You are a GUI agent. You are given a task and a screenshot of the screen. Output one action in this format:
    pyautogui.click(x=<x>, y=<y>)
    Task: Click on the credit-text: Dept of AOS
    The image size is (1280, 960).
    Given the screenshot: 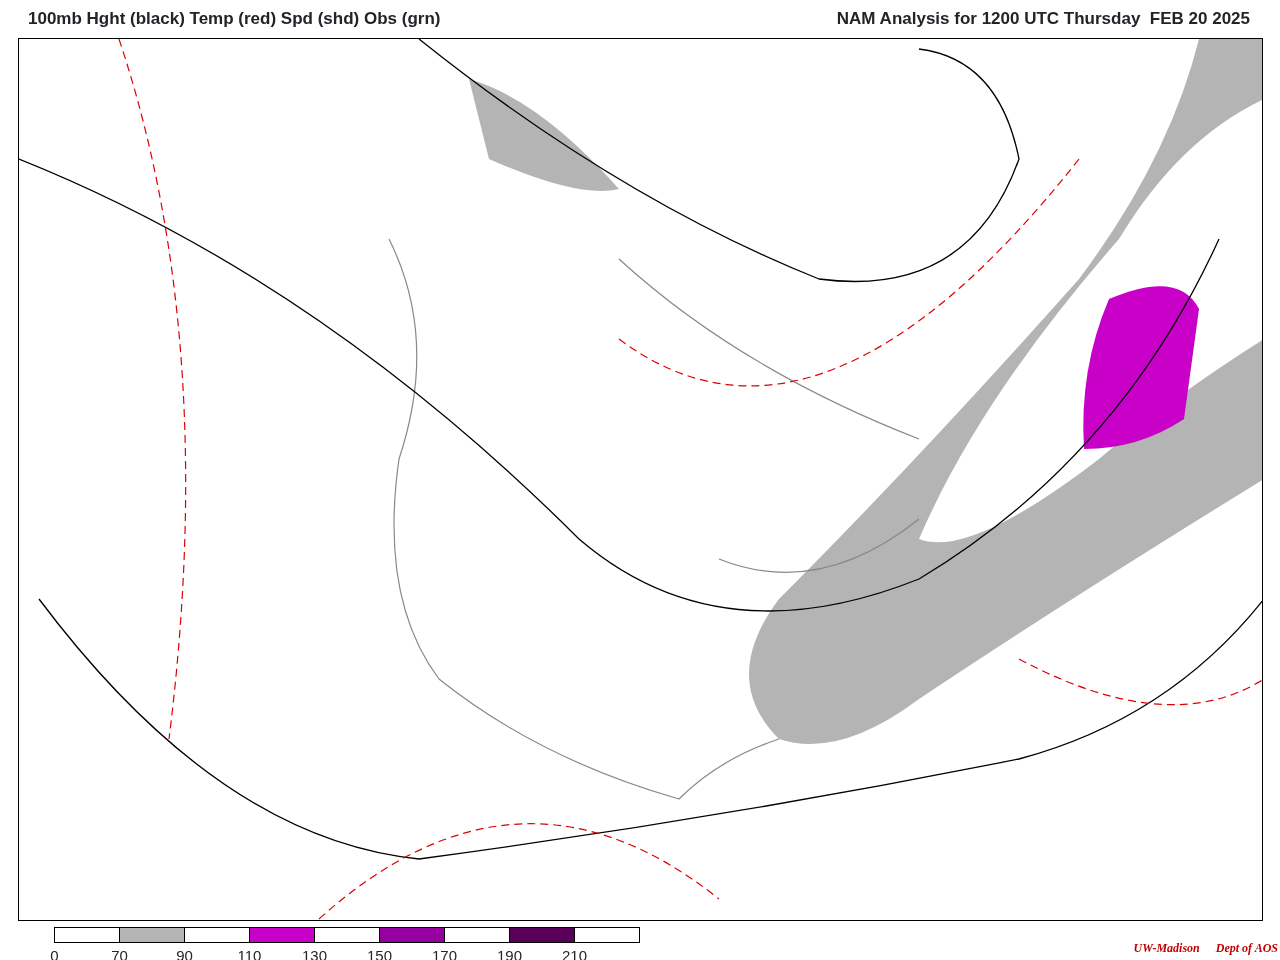 What is the action you would take?
    pyautogui.click(x=1246, y=948)
    